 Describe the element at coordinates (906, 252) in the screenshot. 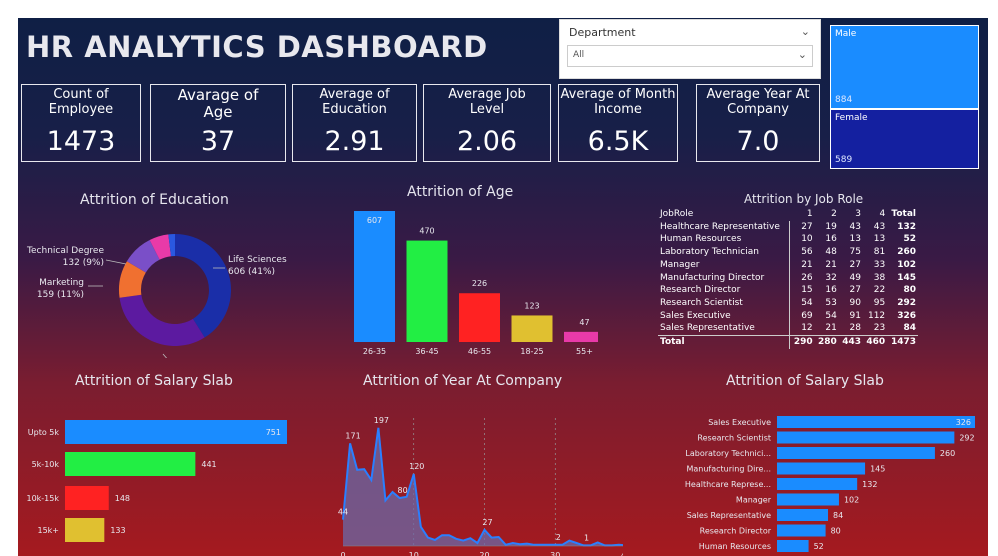

I see `table-cell: 260` at that location.